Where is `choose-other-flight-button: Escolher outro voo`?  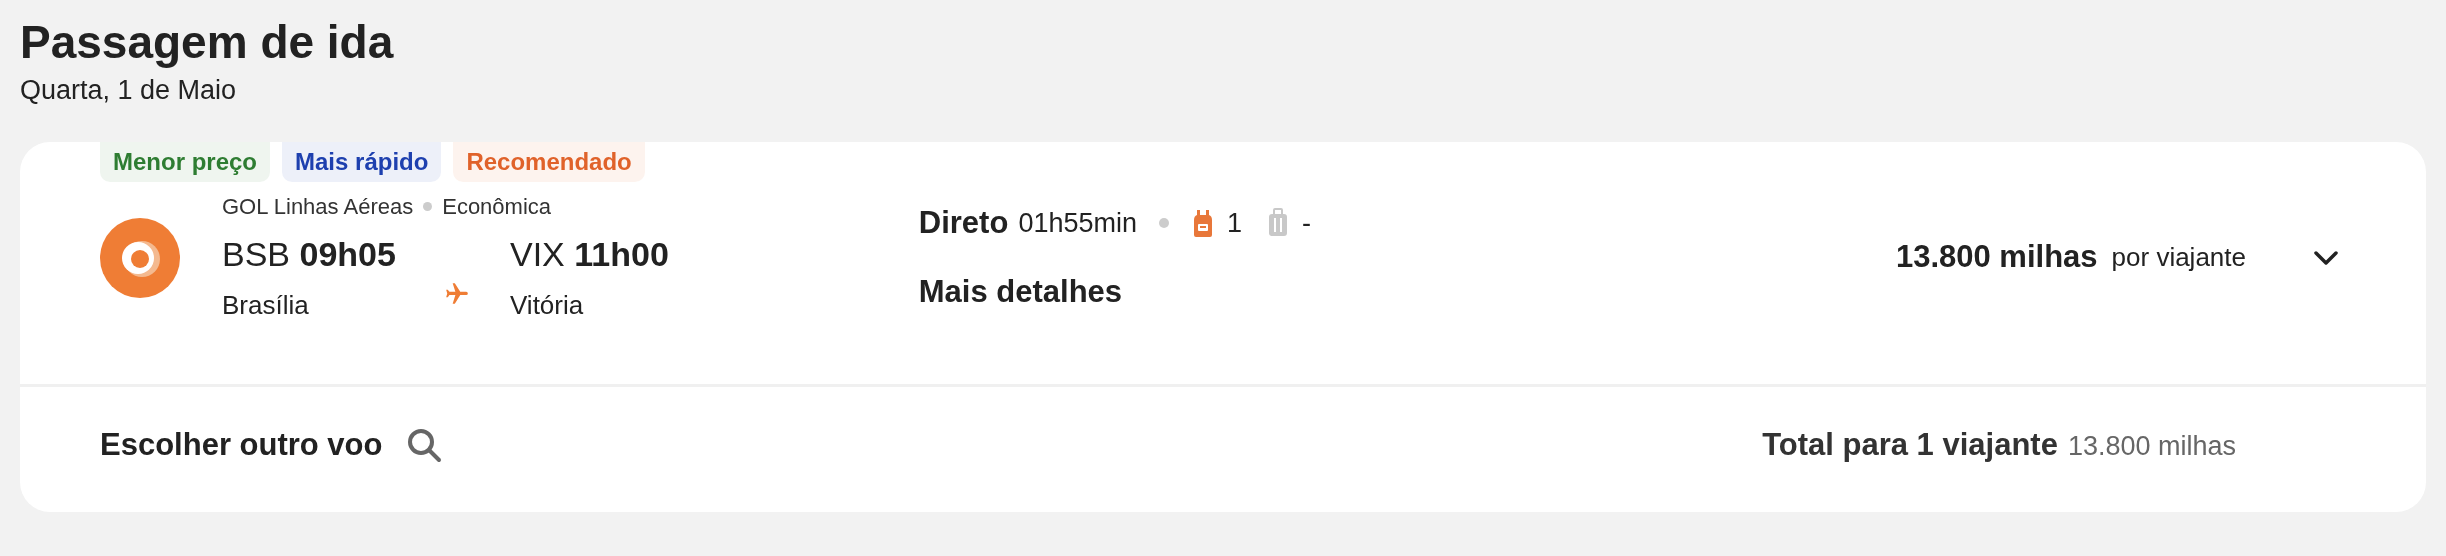
choose-other-flight-button: Escolher outro voo is located at coordinates (241, 445).